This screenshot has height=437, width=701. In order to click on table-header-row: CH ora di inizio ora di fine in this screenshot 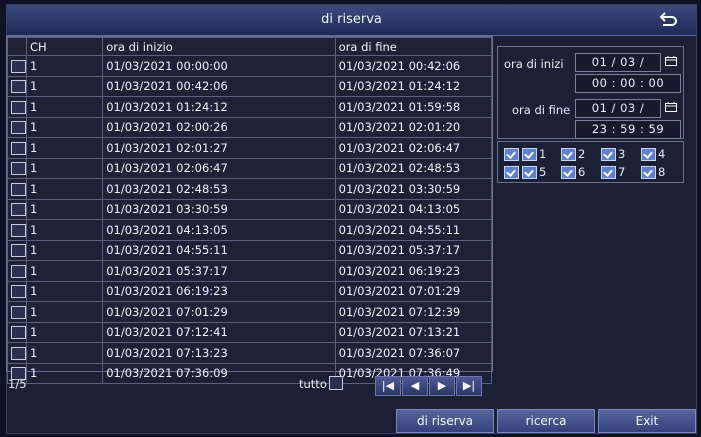, I will do `click(249, 46)`.